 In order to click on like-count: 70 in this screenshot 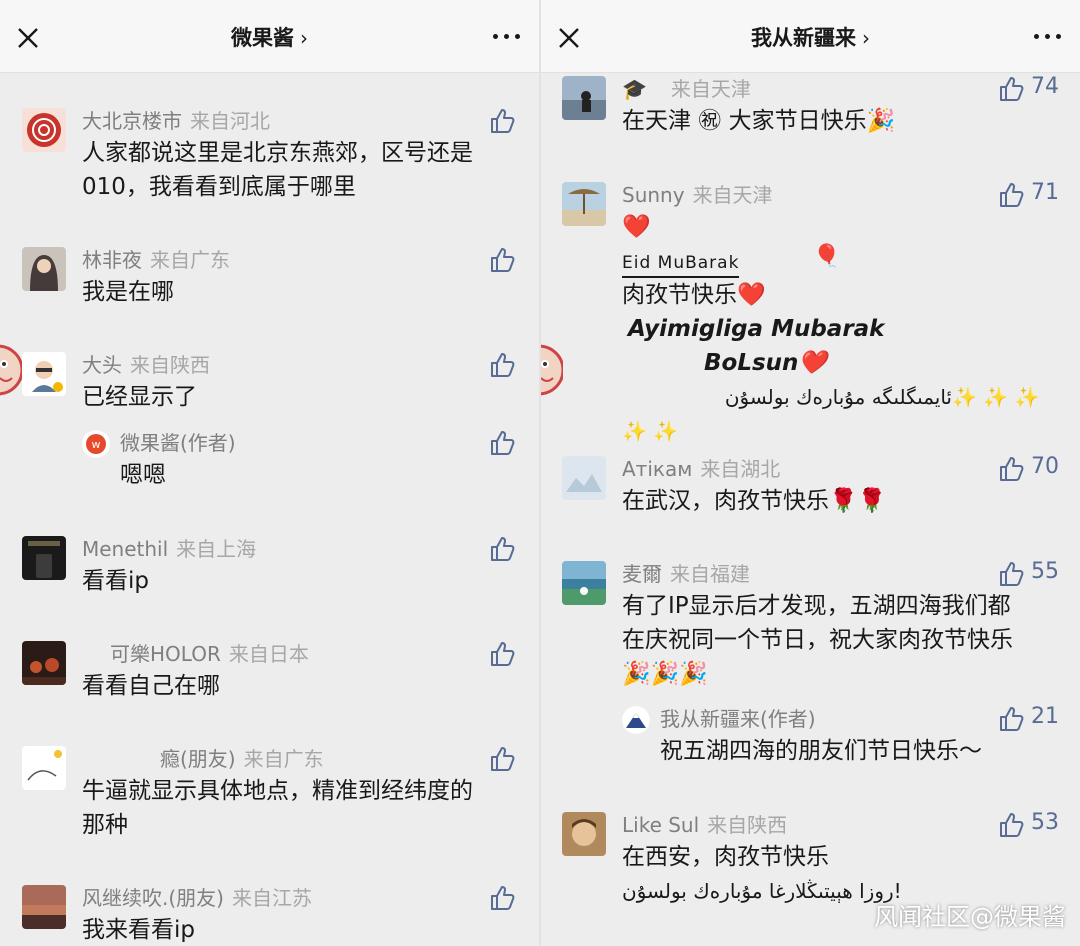, I will do `click(1045, 466)`.